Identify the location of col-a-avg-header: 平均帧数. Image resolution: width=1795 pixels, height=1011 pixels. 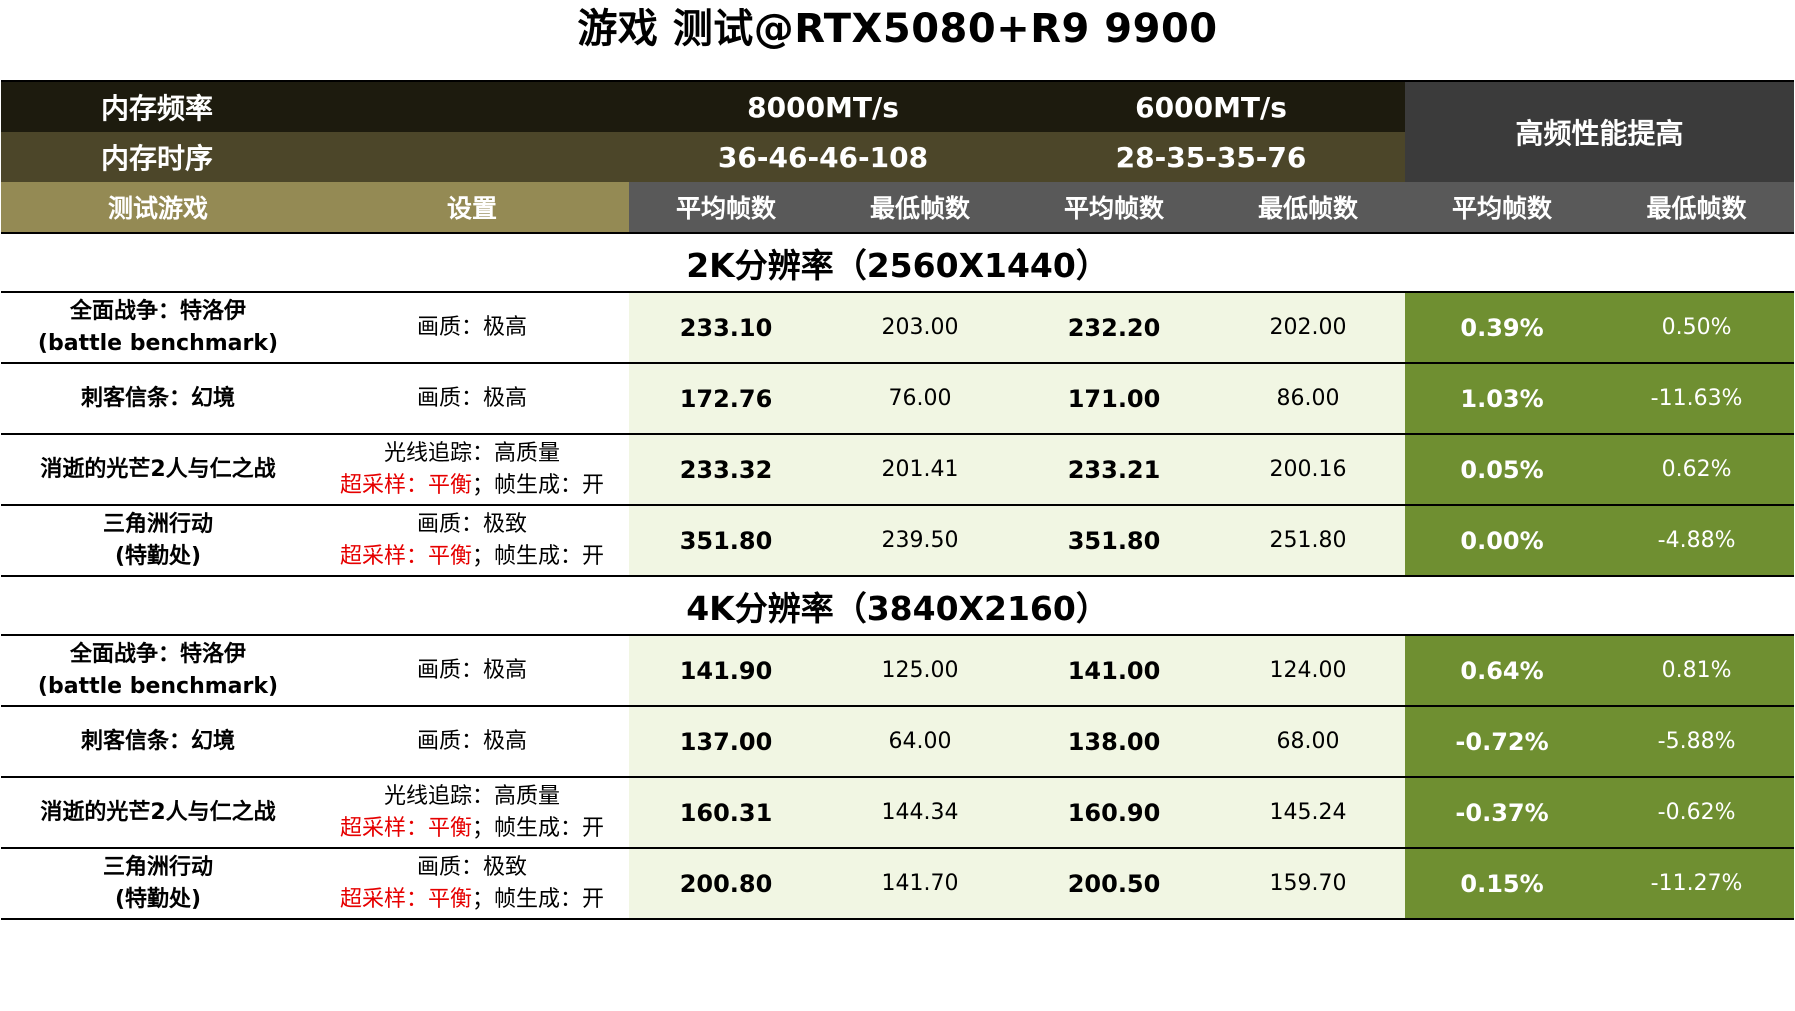
(726, 207).